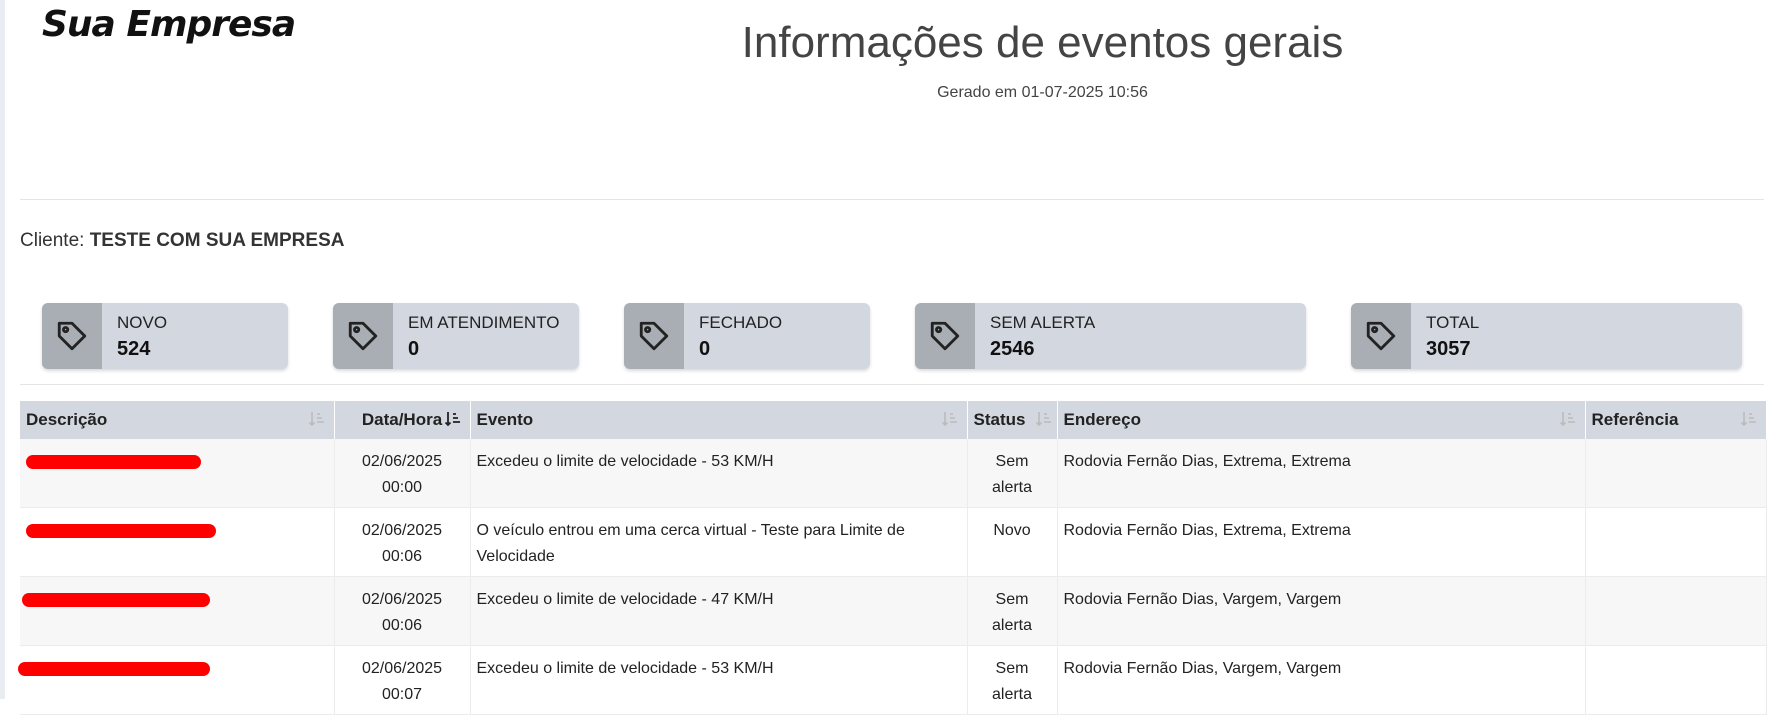 The width and height of the screenshot is (1784, 715). I want to click on column-header-status: Status, so click(1012, 420).